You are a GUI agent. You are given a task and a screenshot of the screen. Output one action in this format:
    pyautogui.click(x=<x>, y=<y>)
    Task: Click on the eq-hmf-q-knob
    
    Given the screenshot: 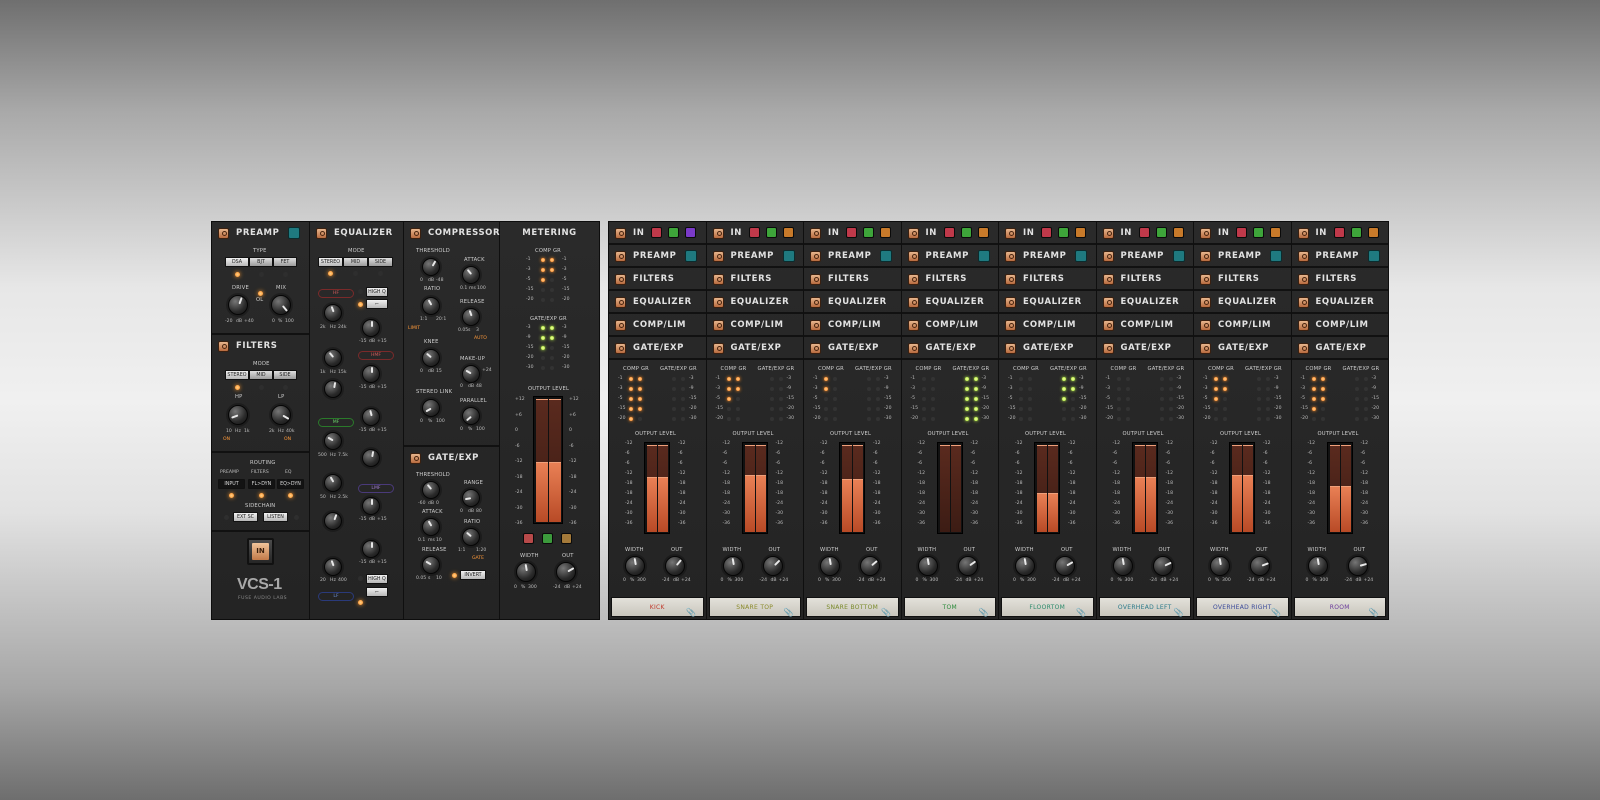 What is the action you would take?
    pyautogui.click(x=333, y=389)
    